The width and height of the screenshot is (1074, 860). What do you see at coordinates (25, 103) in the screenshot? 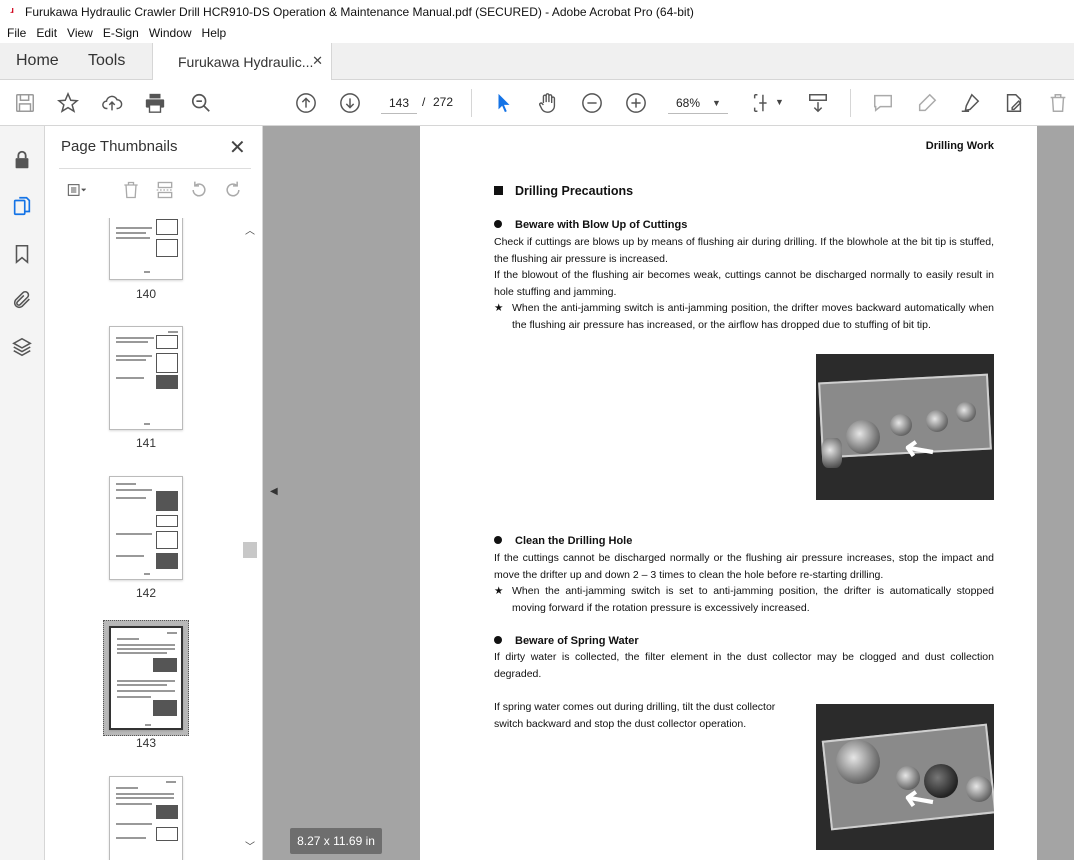
I see `save-icon` at bounding box center [25, 103].